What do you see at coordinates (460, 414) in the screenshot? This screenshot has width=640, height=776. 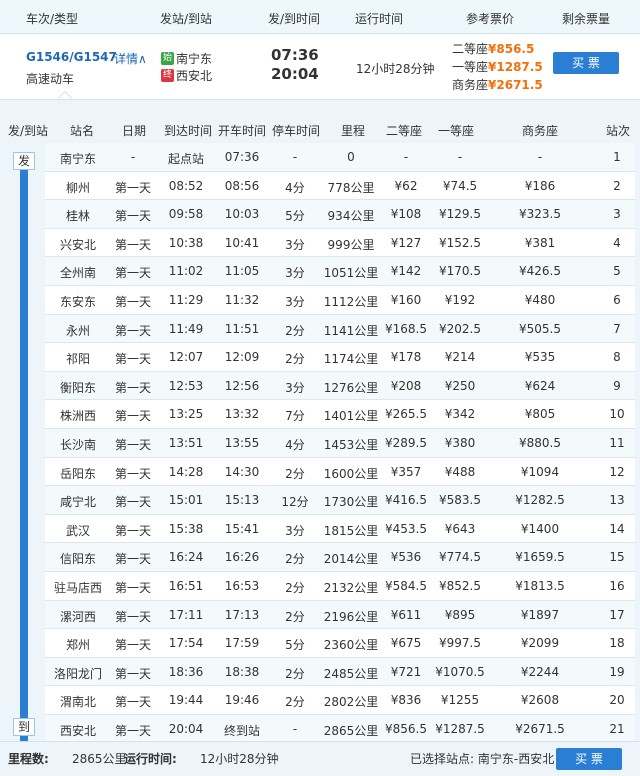 I see `first-class-price: ¥342` at bounding box center [460, 414].